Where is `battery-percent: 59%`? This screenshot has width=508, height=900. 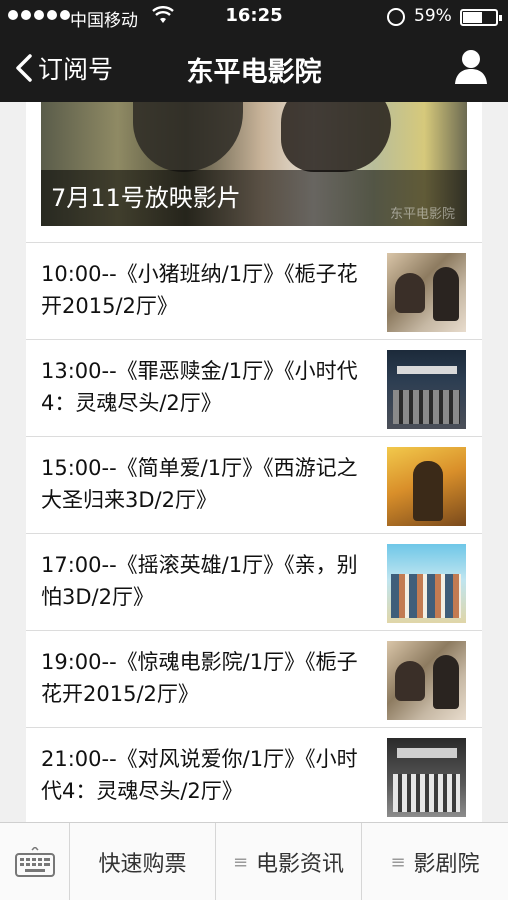
battery-percent: 59% is located at coordinates (433, 16).